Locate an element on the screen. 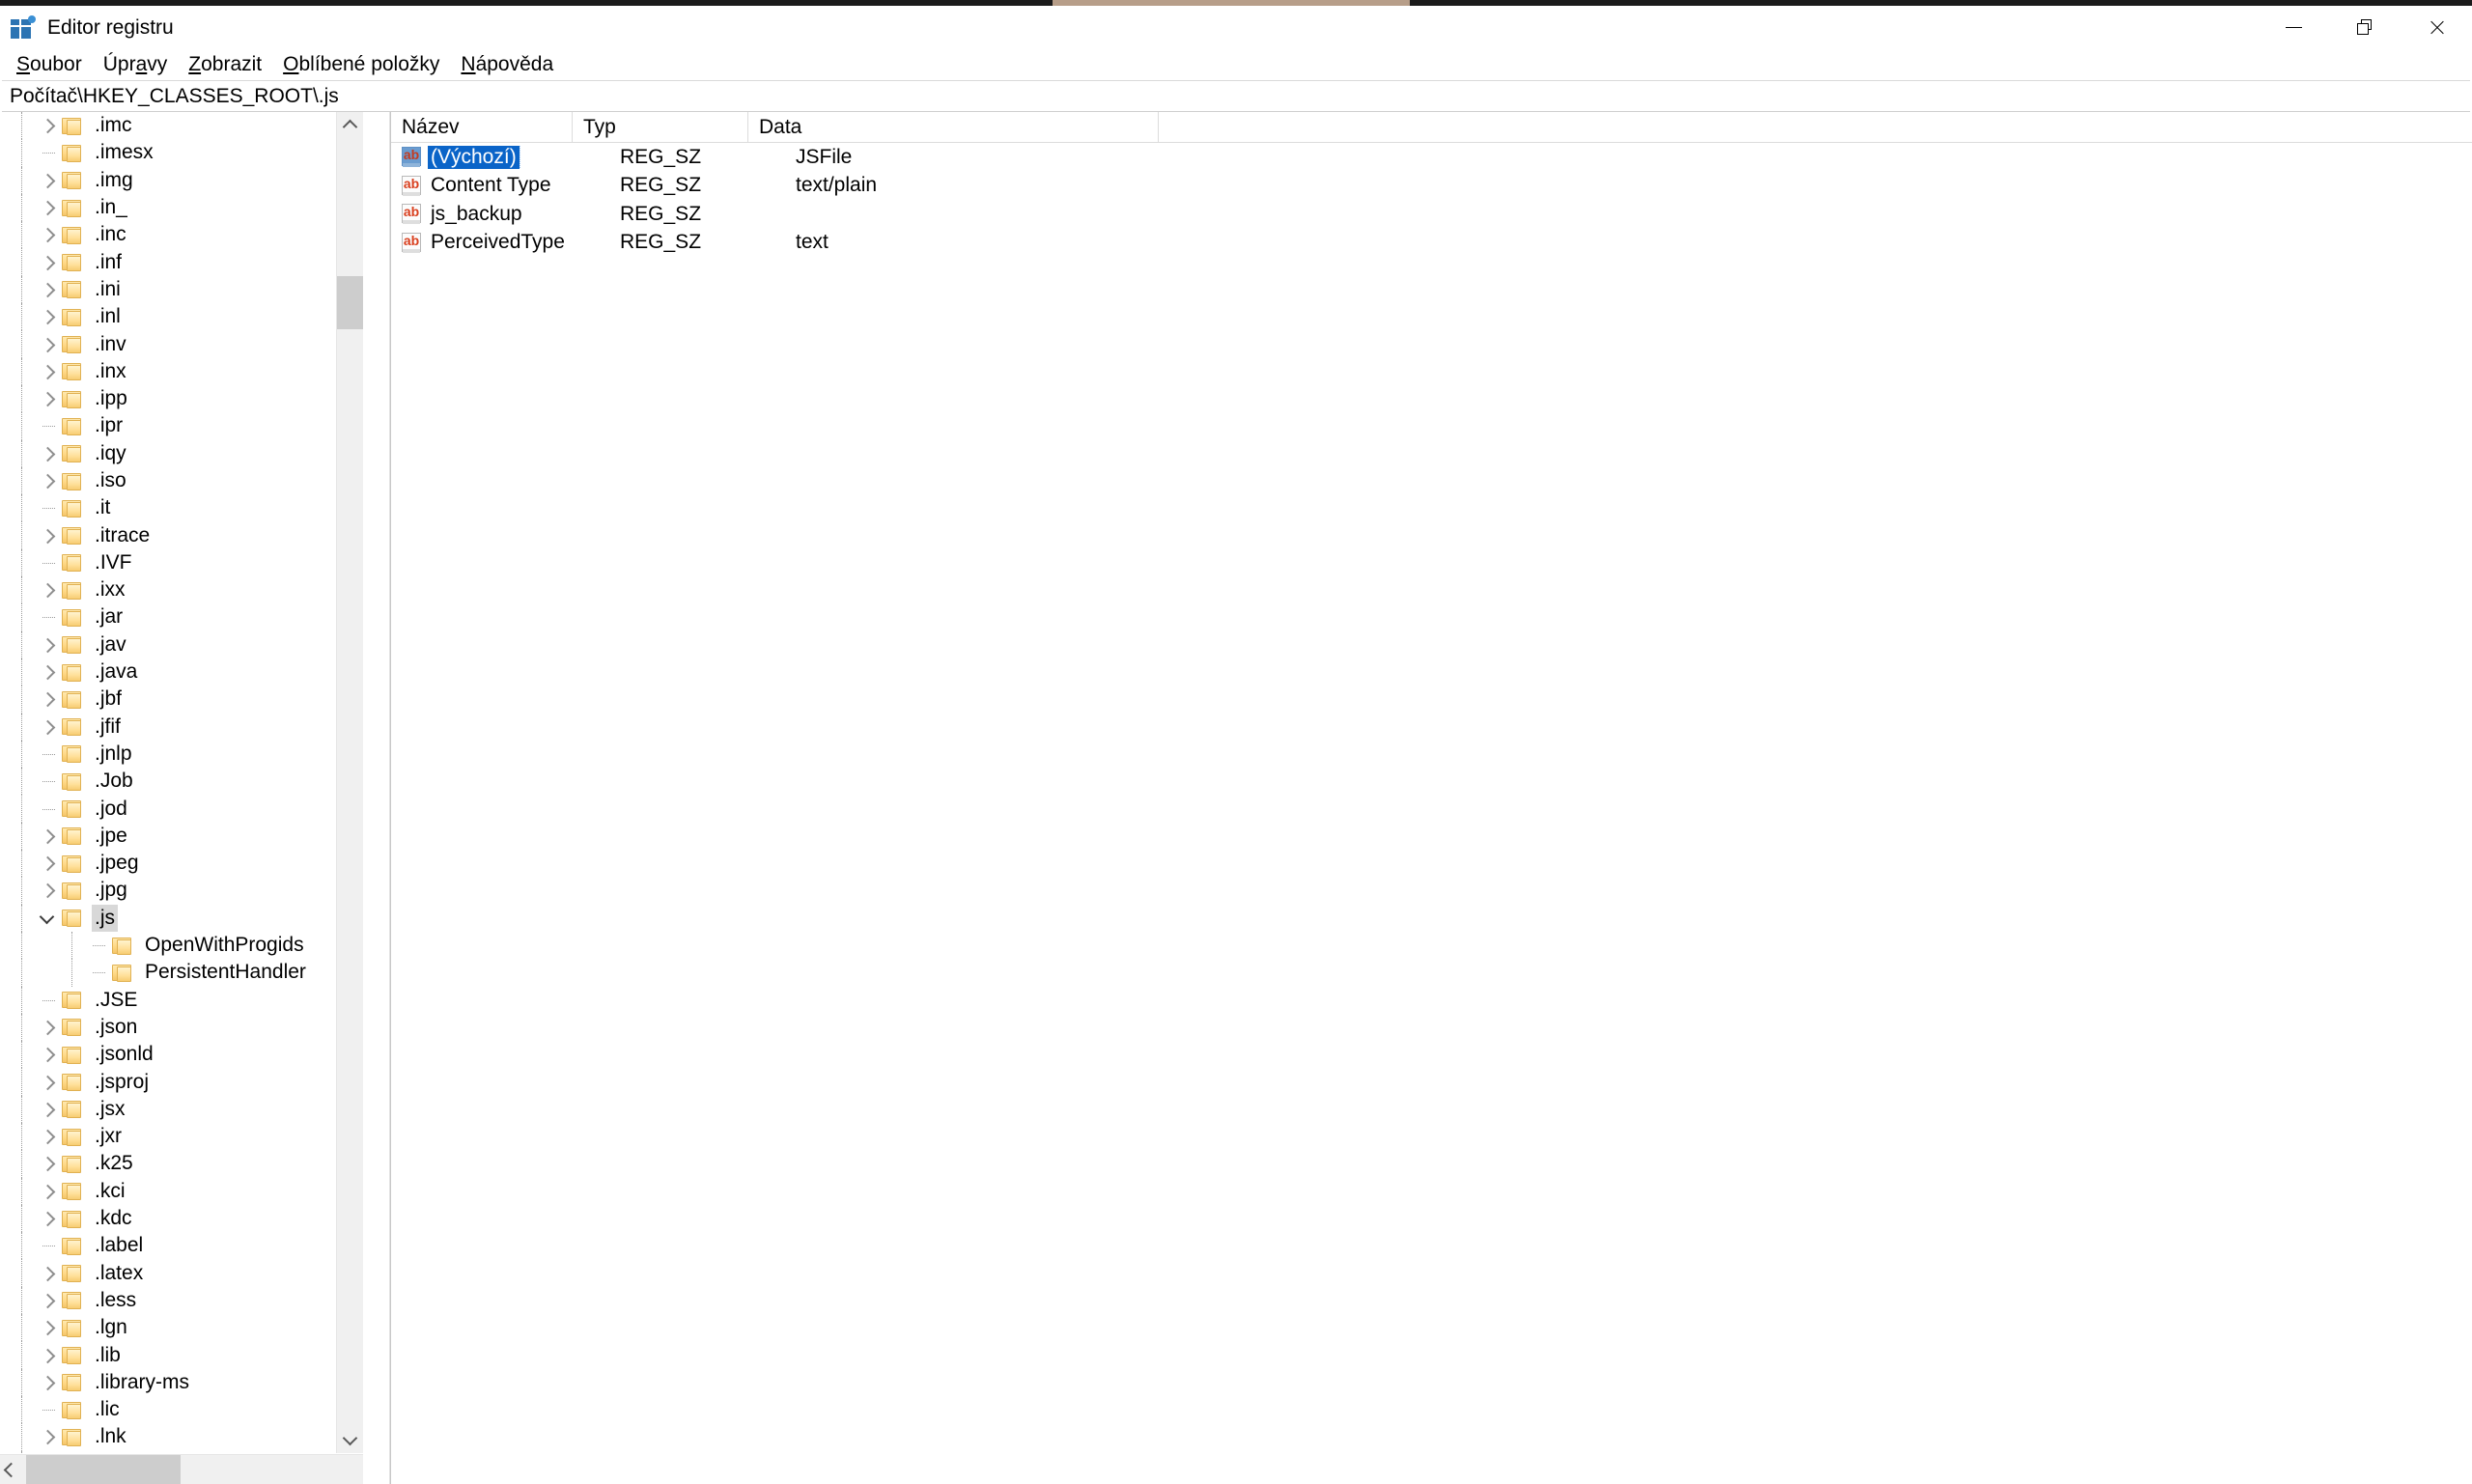  tree-scroll-left-button is located at coordinates (13, 1469).